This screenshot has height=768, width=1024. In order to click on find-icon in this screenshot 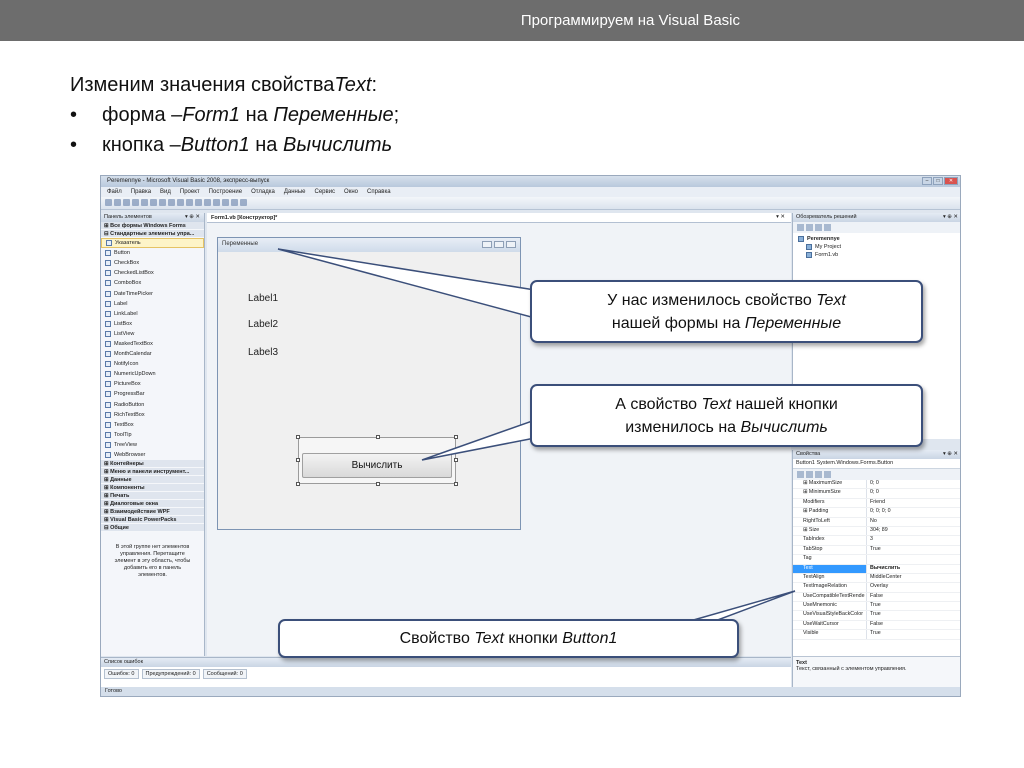, I will do `click(225, 202)`.